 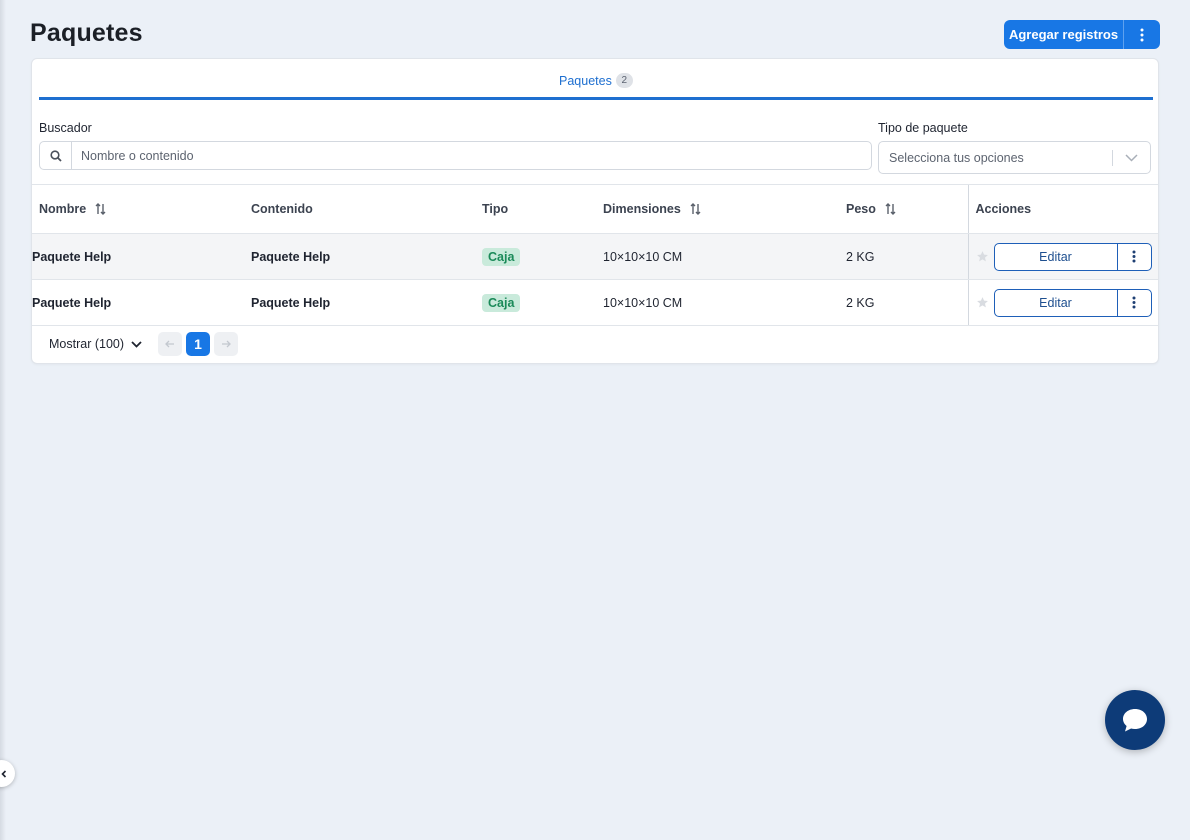 I want to click on add-records-button-group: Agregar registros, so click(x=1082, y=34).